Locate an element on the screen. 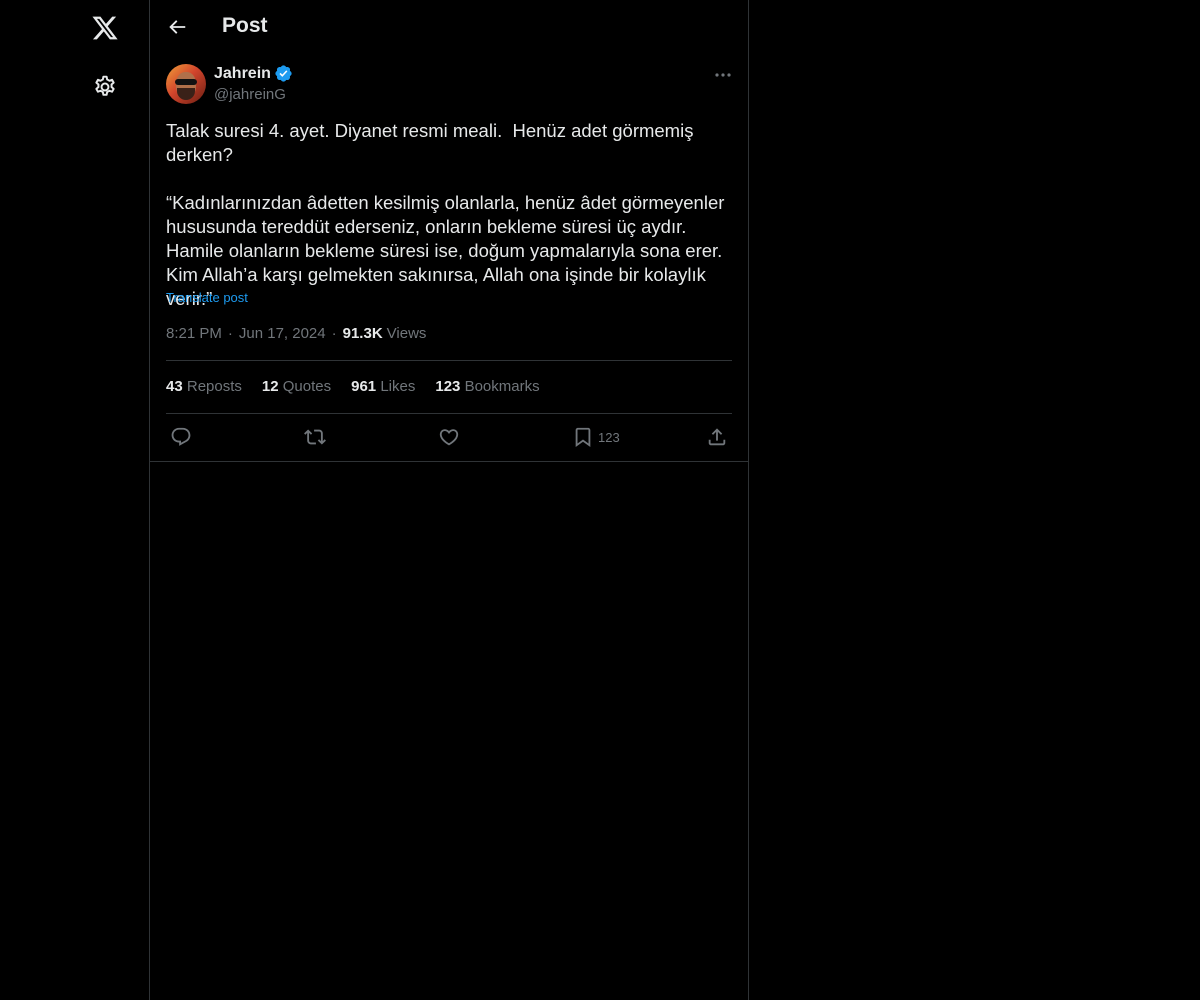 This screenshot has width=1200, height=1000. reply-button is located at coordinates (181, 437).